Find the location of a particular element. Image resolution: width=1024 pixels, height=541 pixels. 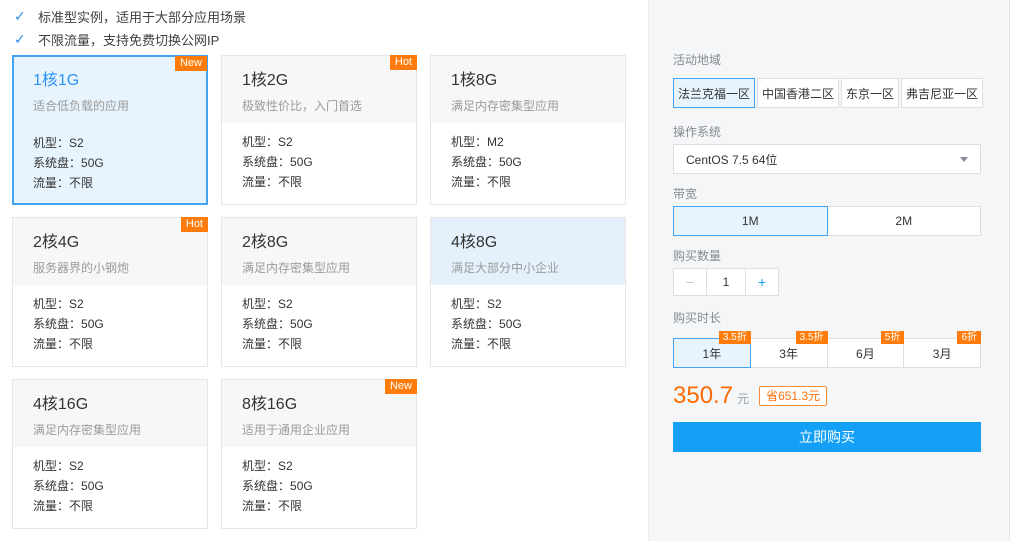

plan-card-header: 1核2G 极致性价比，入门首选 is located at coordinates (319, 89).